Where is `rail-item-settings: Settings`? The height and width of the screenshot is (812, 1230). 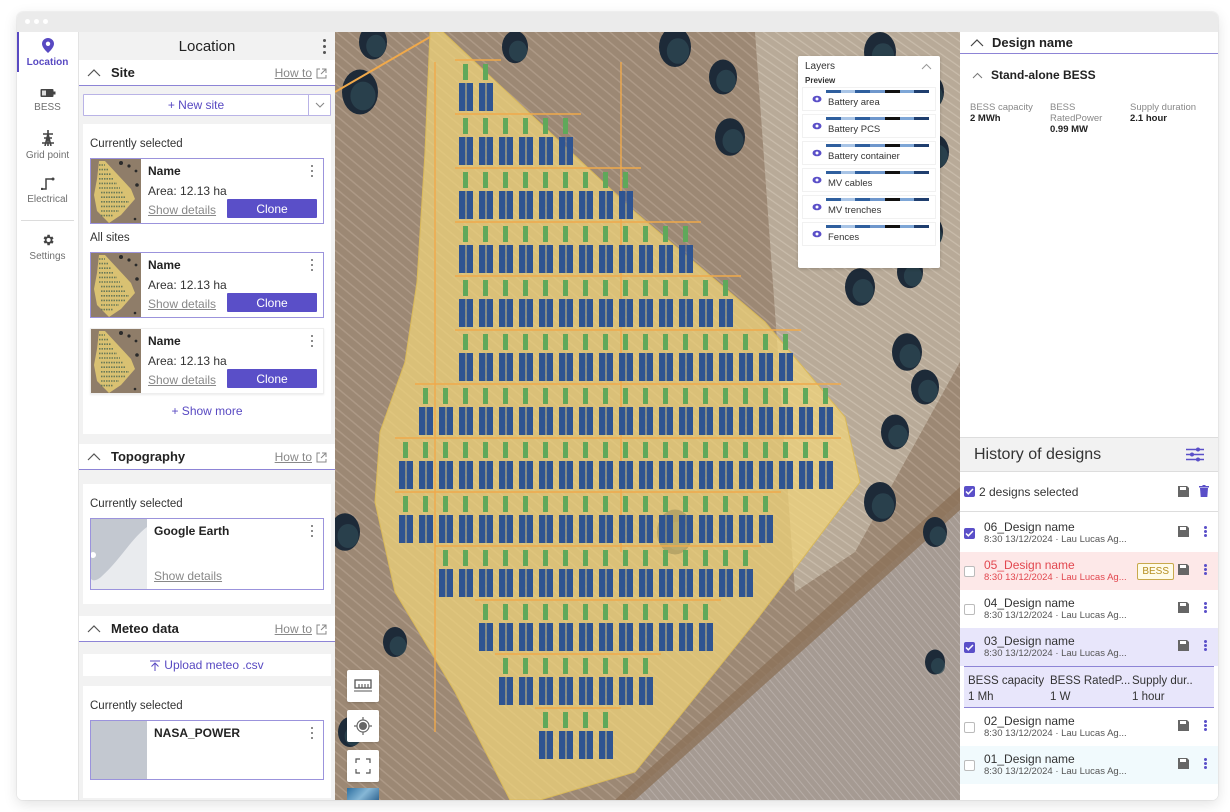
rail-item-settings: Settings is located at coordinates (47, 250).